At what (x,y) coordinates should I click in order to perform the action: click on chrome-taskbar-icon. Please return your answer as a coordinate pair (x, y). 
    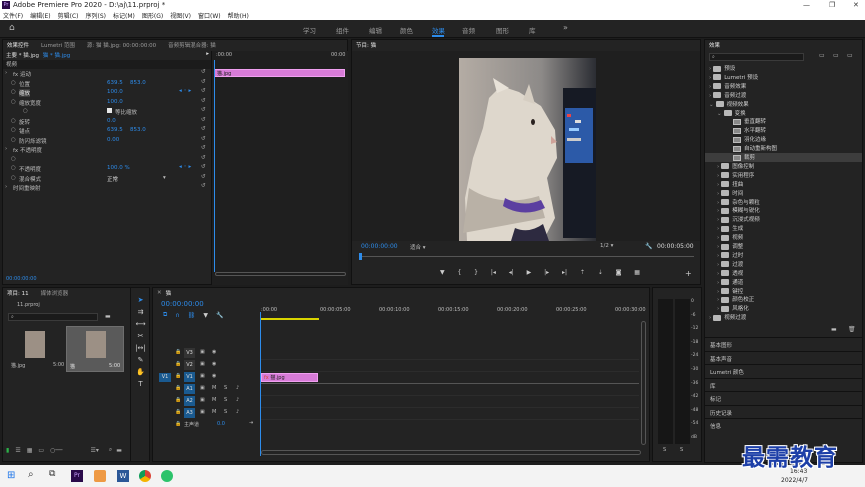
    Looking at the image, I should click on (145, 476).